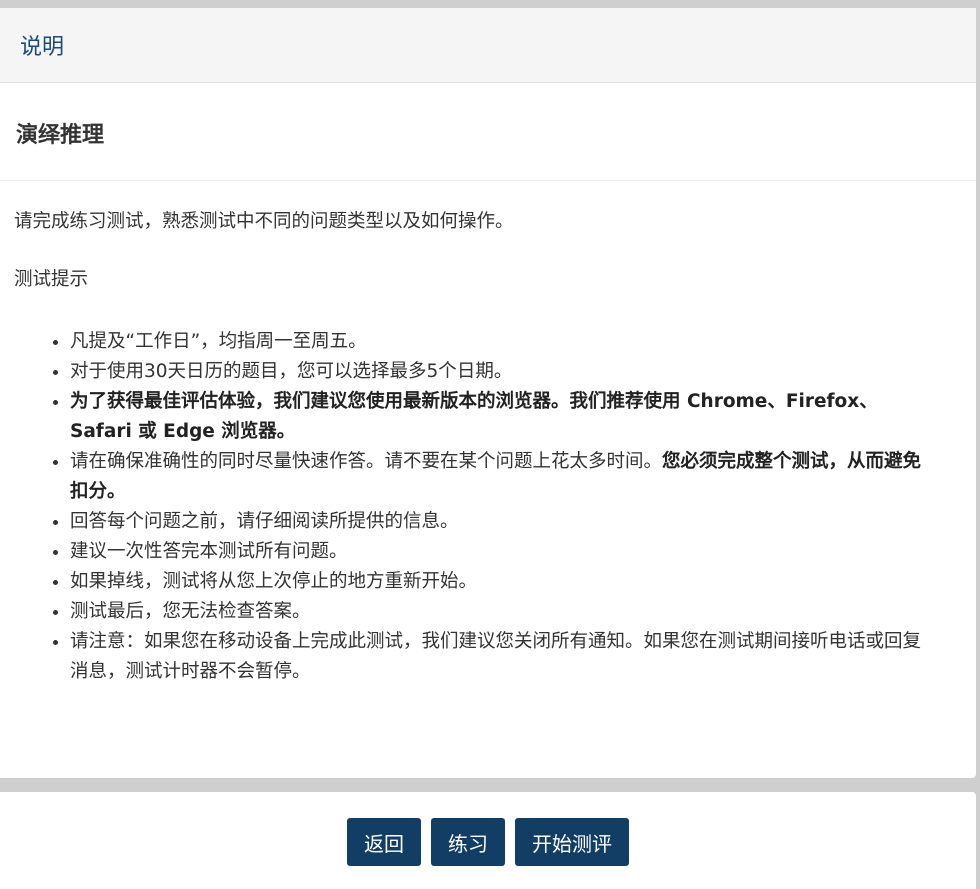 The height and width of the screenshot is (889, 980). What do you see at coordinates (516, 582) in the screenshot?
I see `tip-item: 如果掉线，测试将从您上次停止的地方重新开始。` at bounding box center [516, 582].